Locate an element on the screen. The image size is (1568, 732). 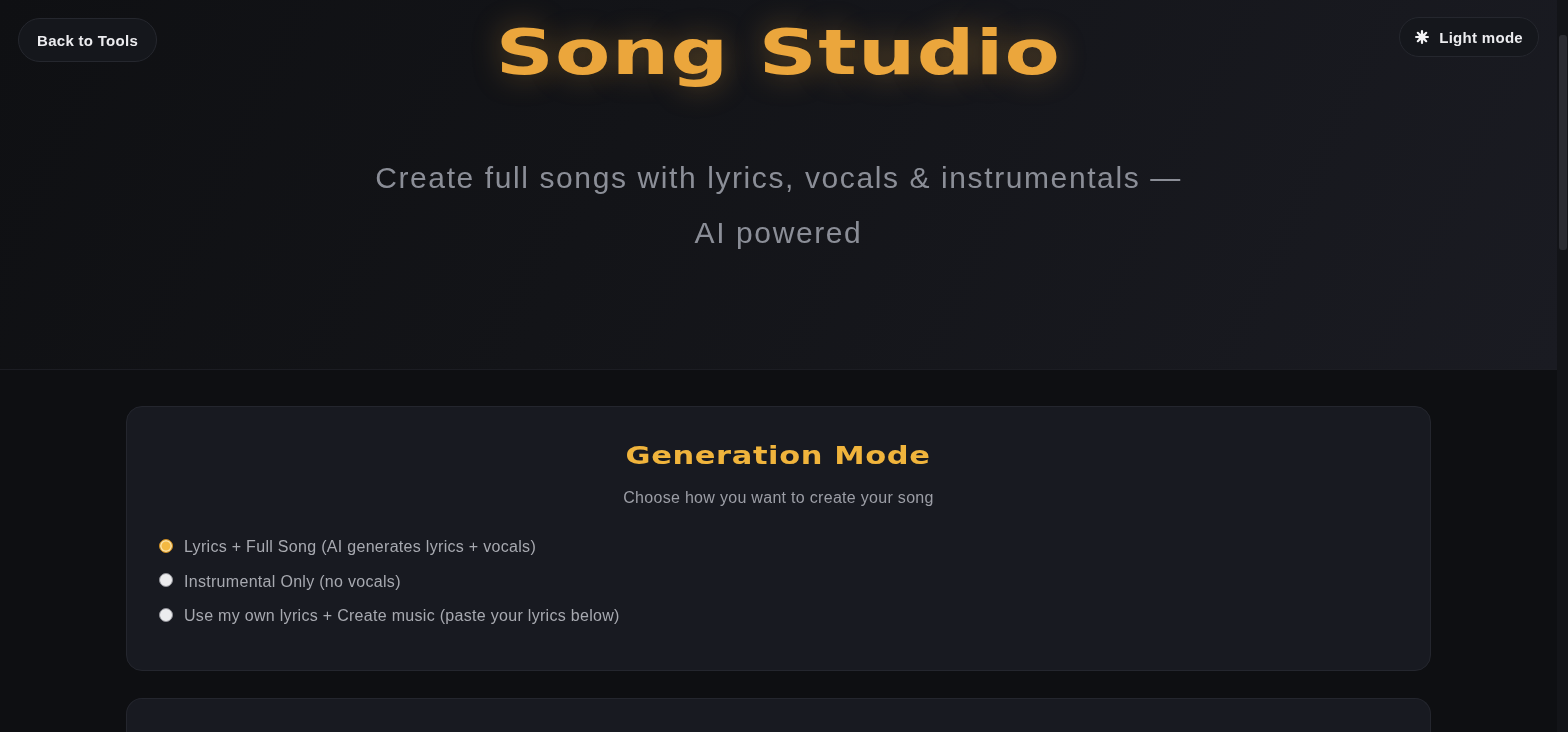
radio-label: Lyrics + Full Song (AI generates lyrics + vocals) is located at coordinates (360, 547).